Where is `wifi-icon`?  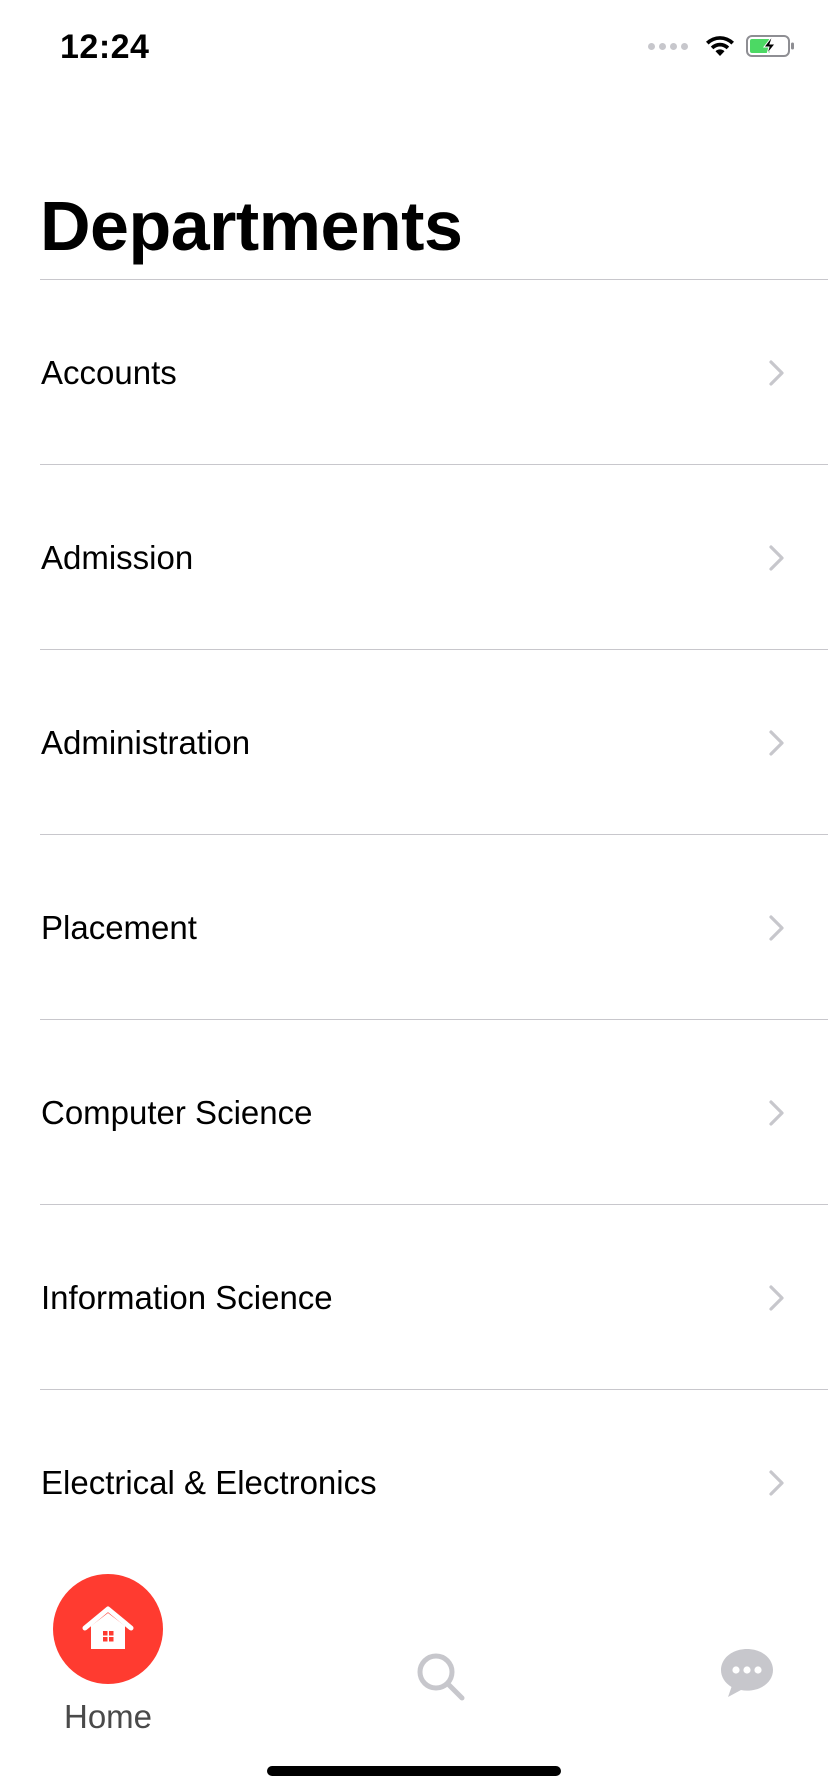
wifi-icon is located at coordinates (720, 46).